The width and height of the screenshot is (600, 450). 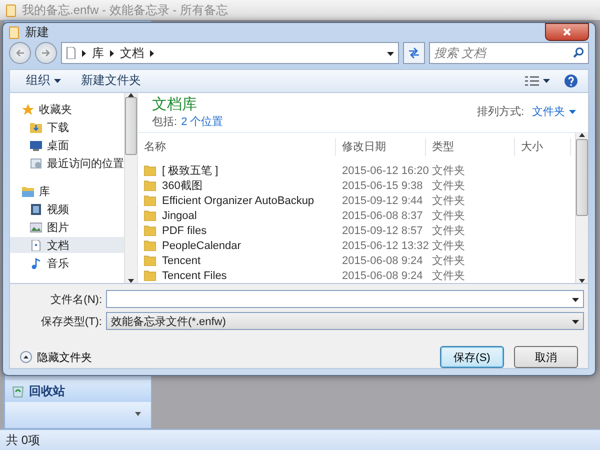 What do you see at coordinates (190, 171) in the screenshot?
I see `file-name: [ 极致五笔 ]` at bounding box center [190, 171].